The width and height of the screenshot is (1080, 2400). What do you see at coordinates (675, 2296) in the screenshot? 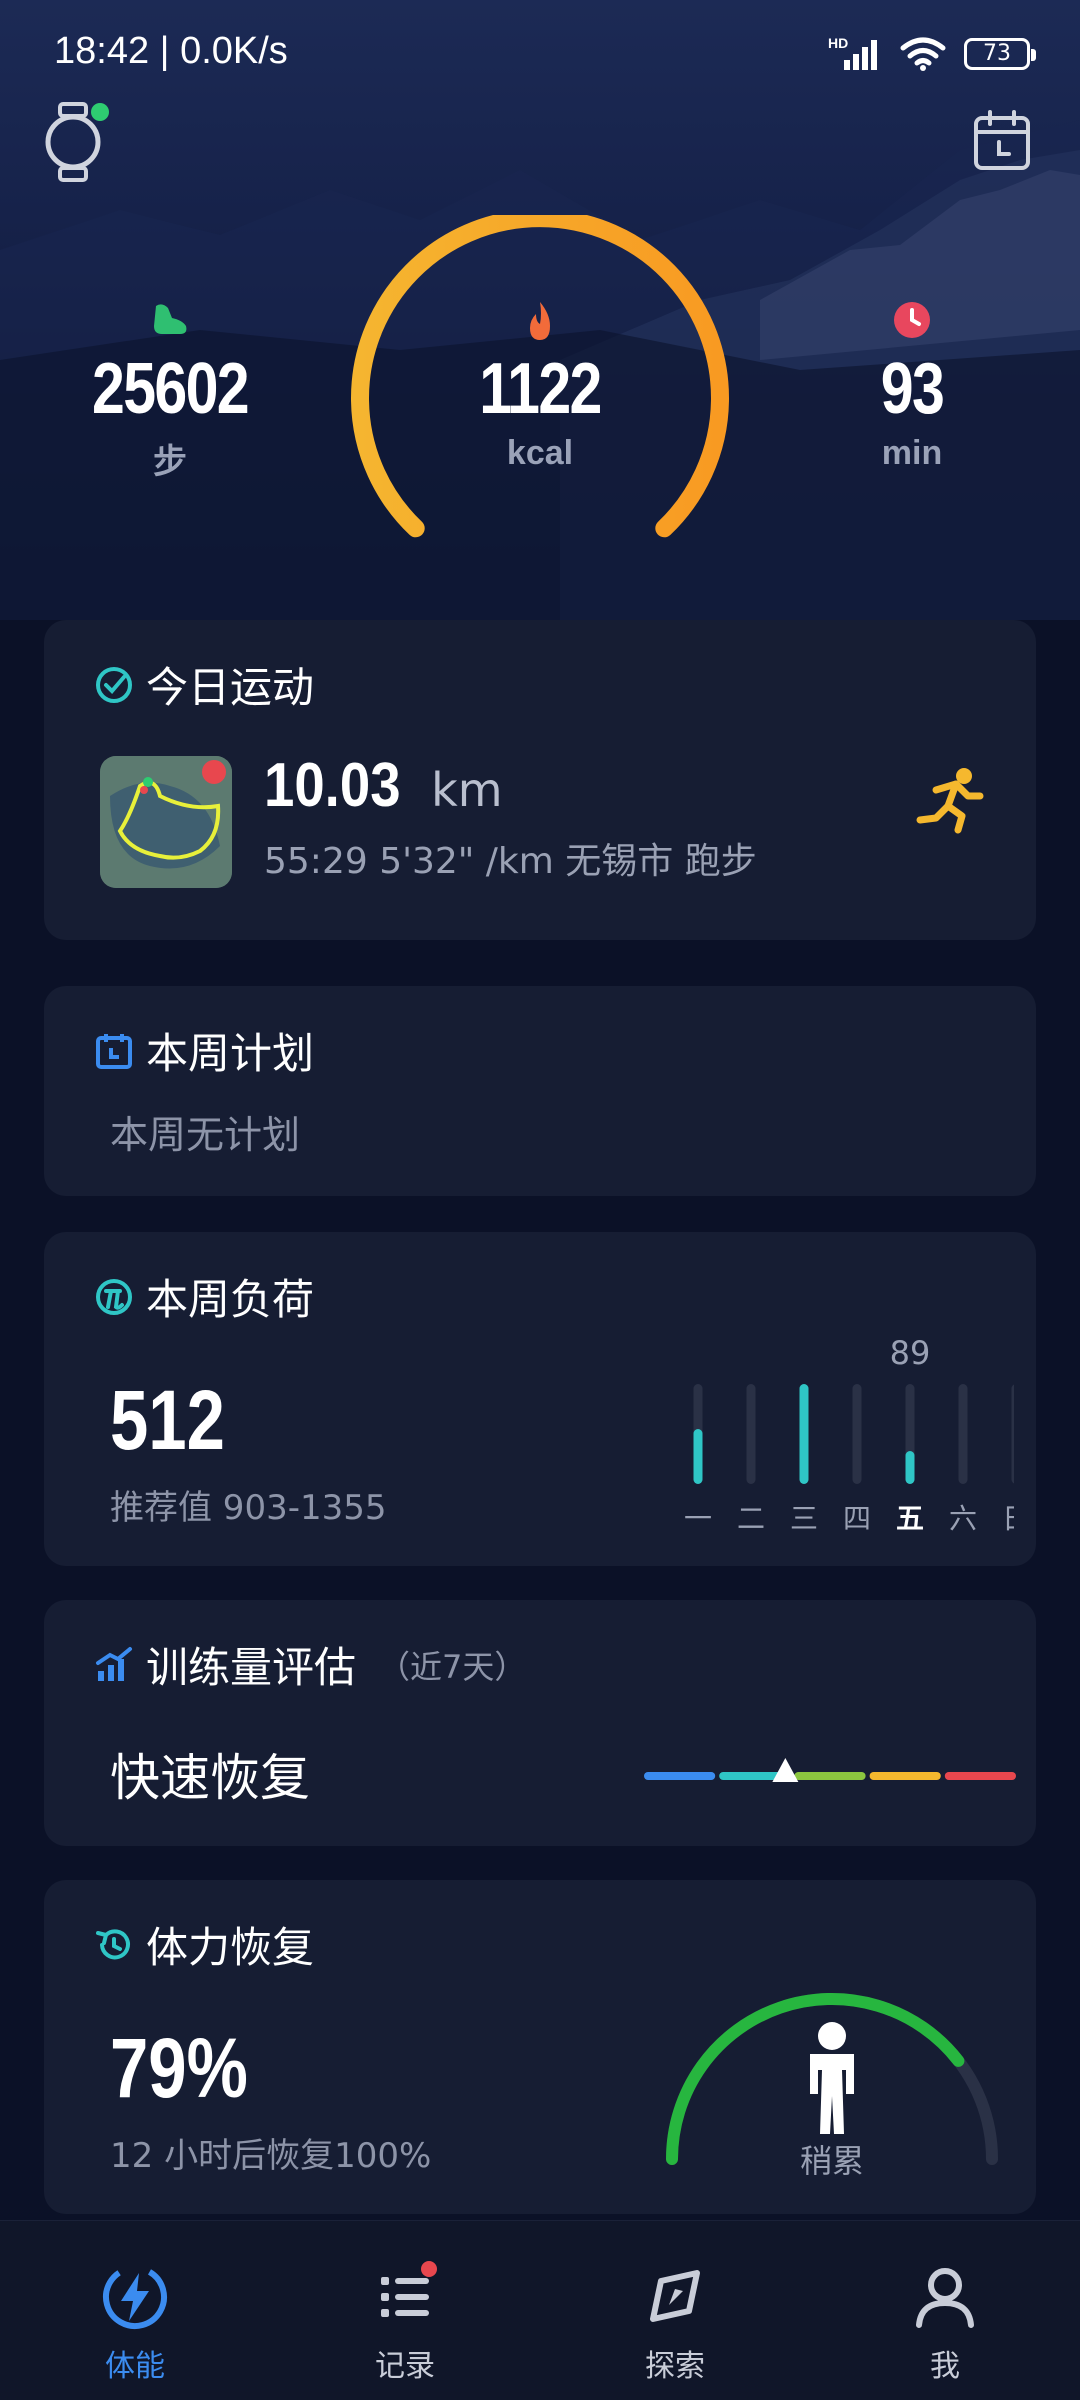
I see `compass-icon` at bounding box center [675, 2296].